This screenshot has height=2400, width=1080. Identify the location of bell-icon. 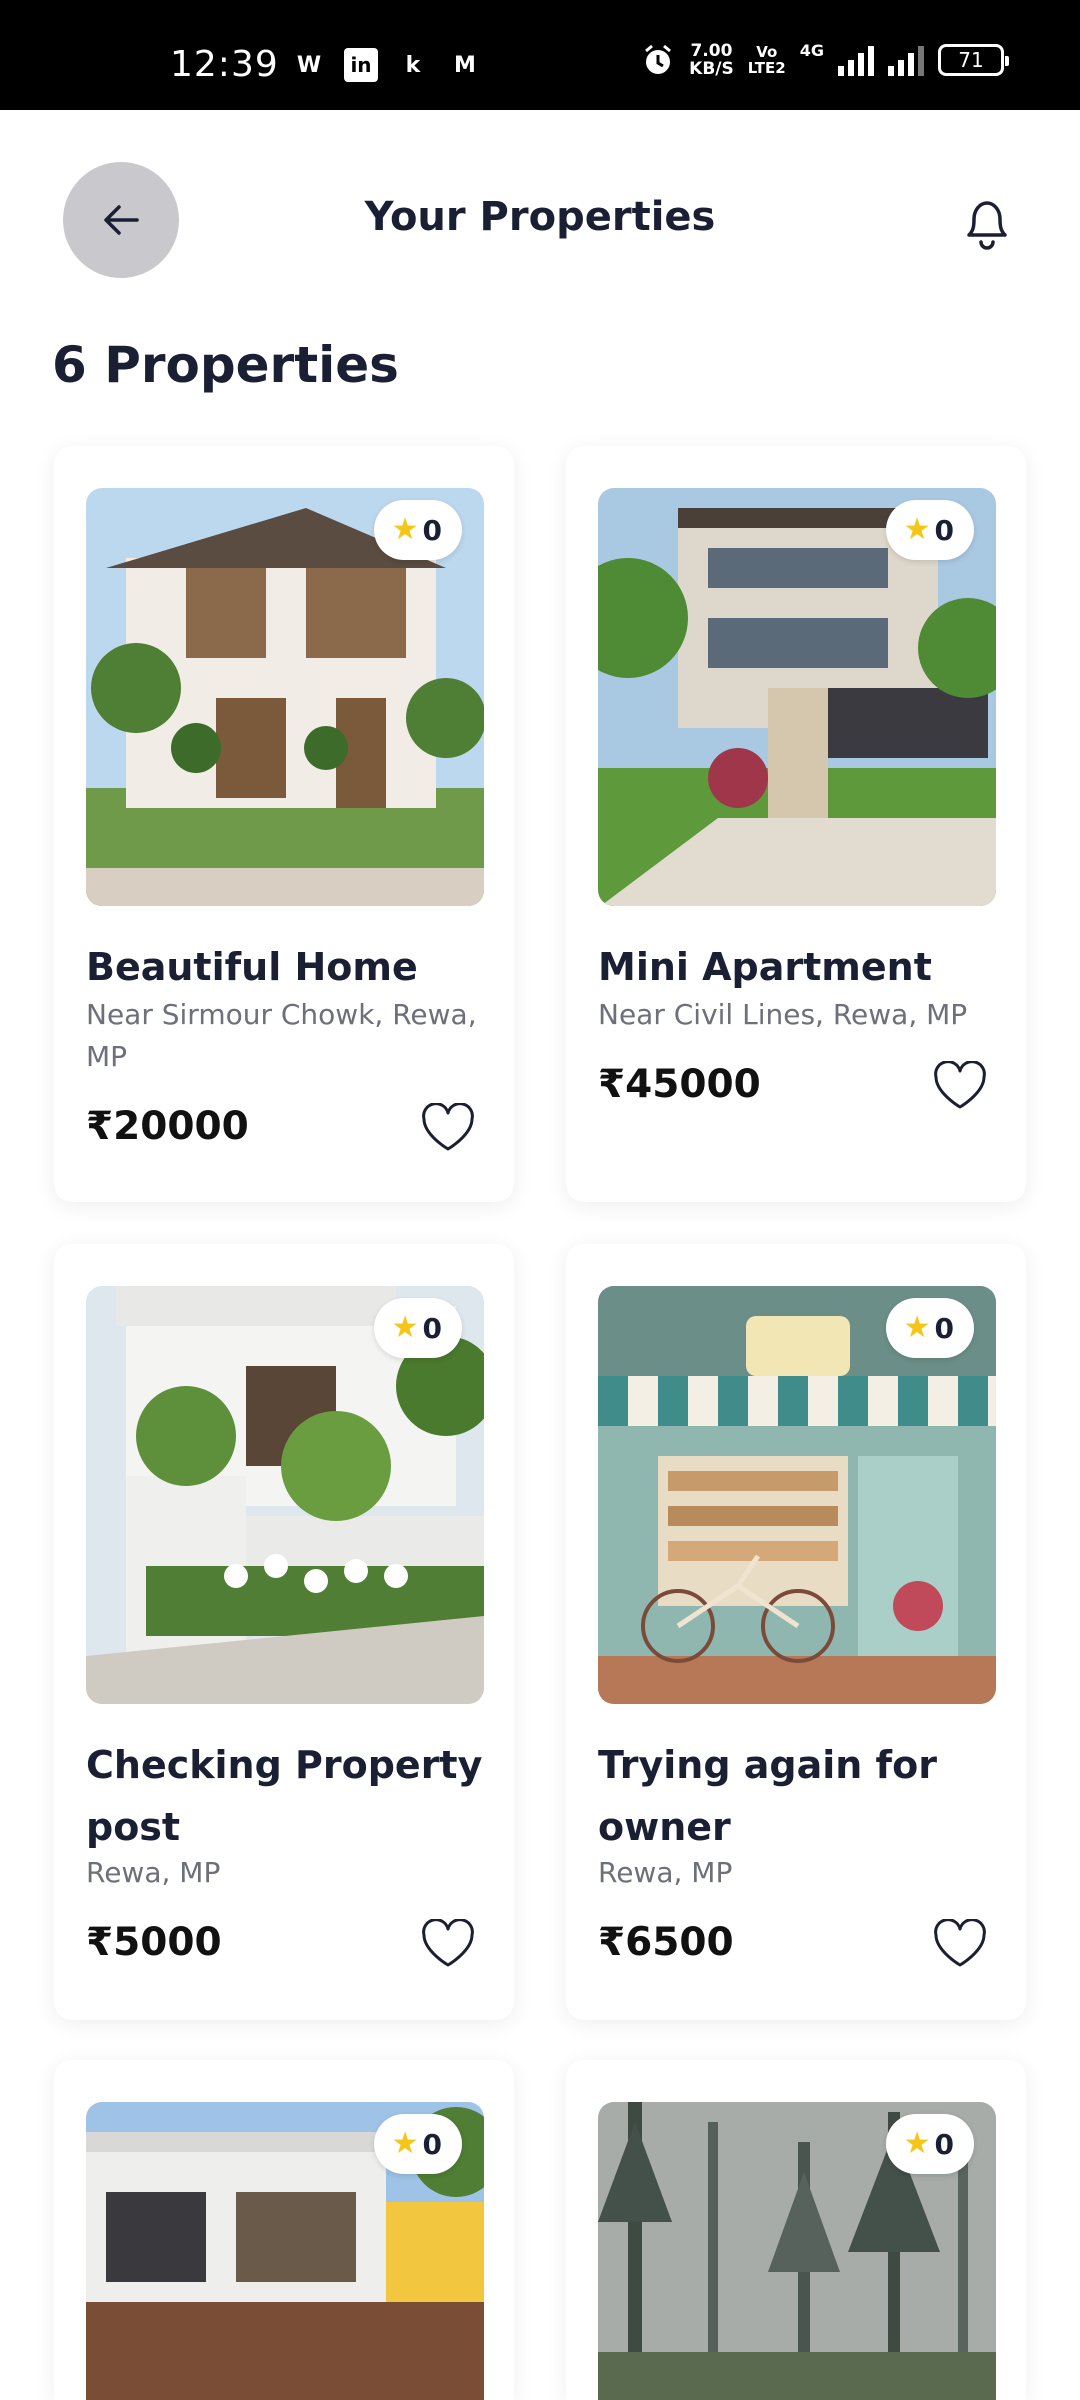
(987, 225).